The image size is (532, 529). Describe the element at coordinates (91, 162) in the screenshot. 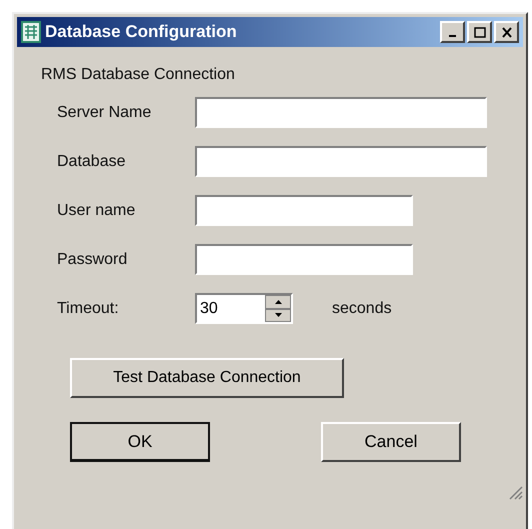

I see `field-label: Database` at that location.